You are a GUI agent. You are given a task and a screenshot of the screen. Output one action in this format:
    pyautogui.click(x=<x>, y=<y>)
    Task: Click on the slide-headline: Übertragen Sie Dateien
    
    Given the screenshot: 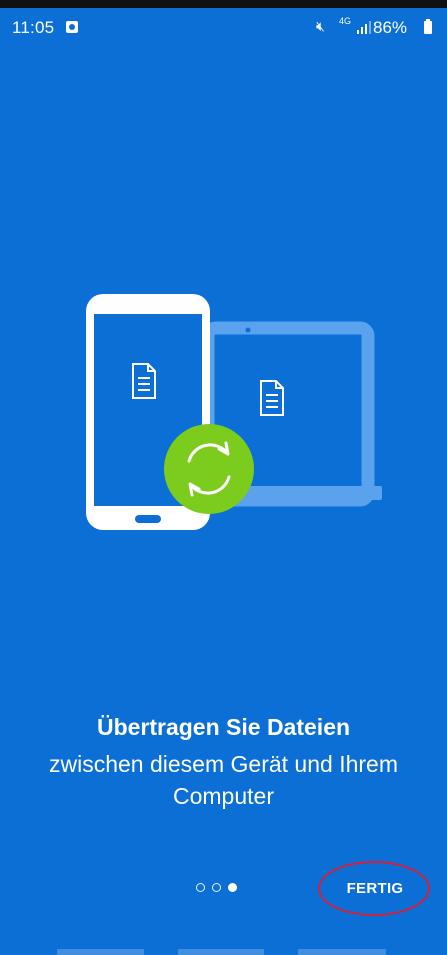 What is the action you would take?
    pyautogui.click(x=223, y=727)
    